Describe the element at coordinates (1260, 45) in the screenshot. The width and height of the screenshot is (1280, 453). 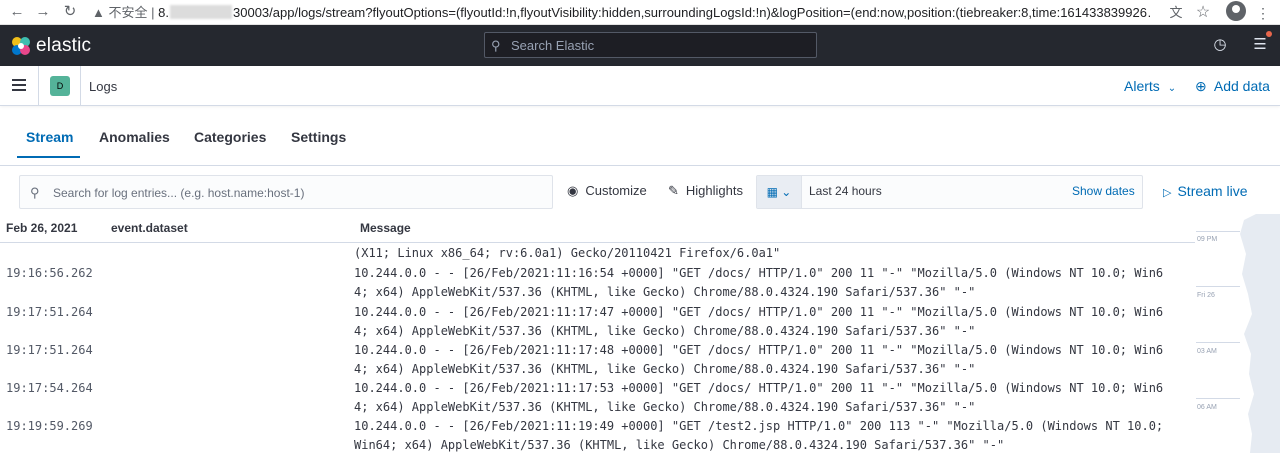
I see `newsfeed-icon: ☰` at that location.